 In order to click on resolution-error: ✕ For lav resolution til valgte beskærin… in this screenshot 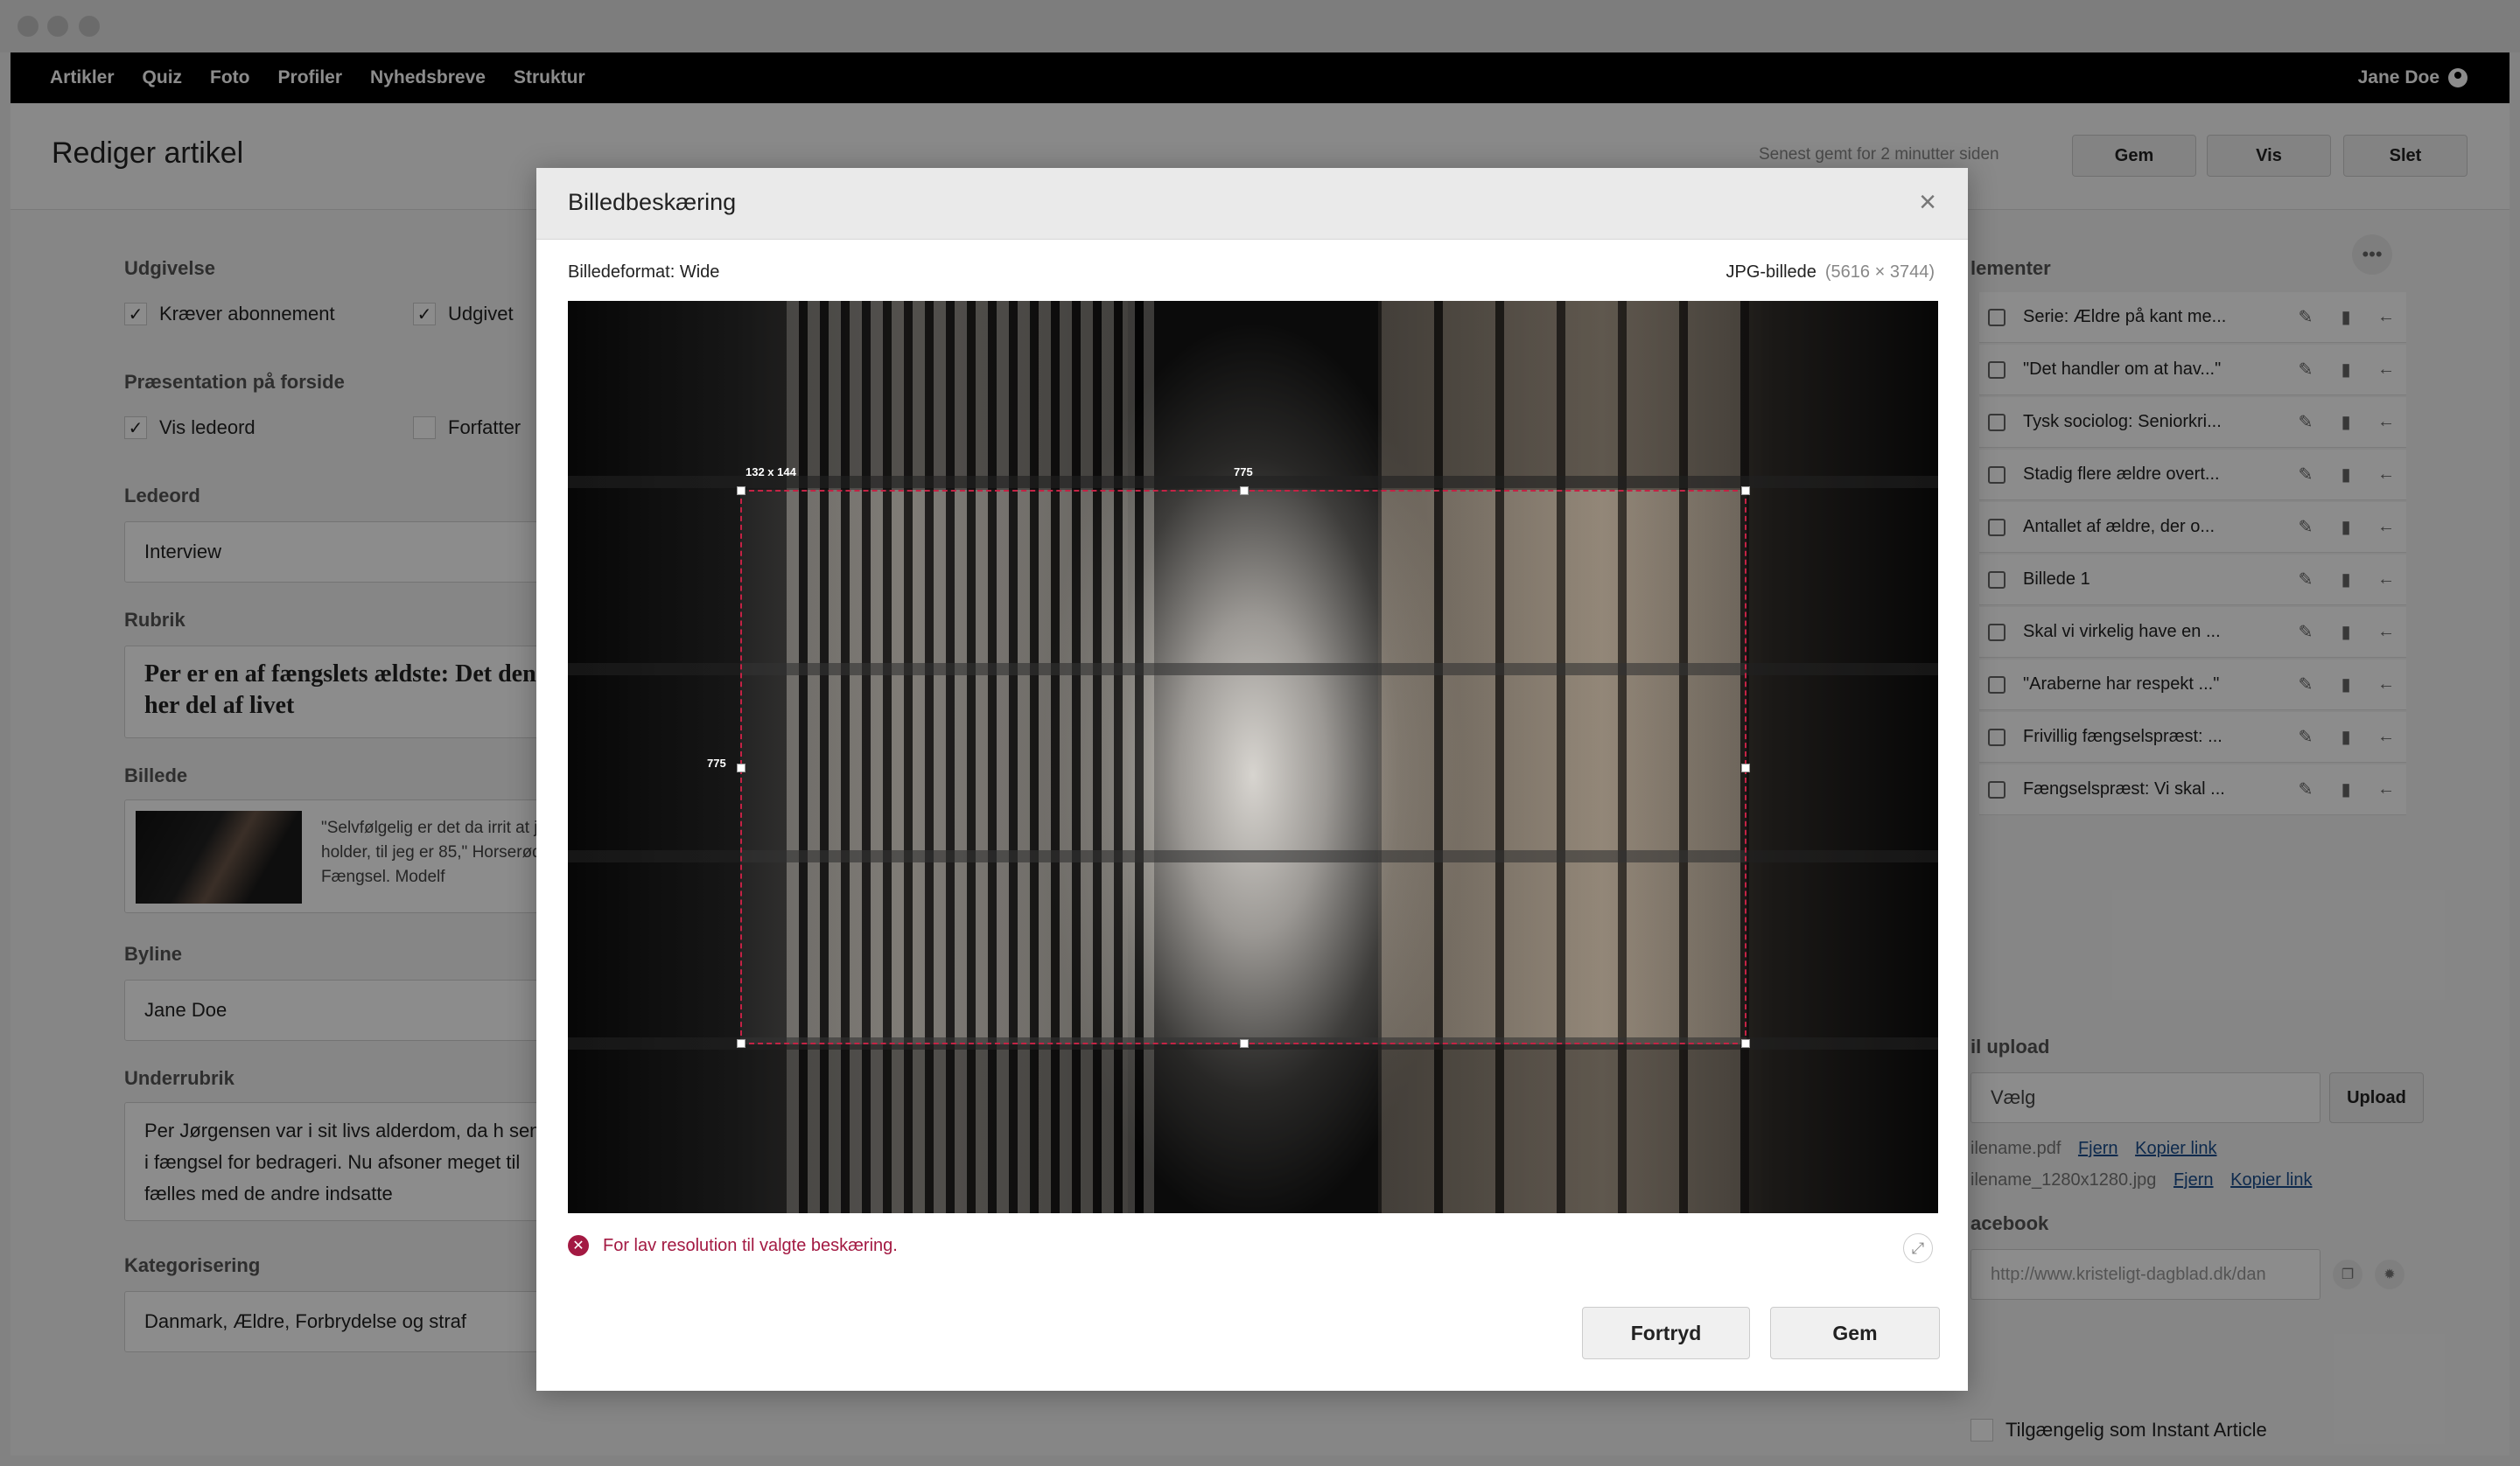, I will do `click(733, 1246)`.